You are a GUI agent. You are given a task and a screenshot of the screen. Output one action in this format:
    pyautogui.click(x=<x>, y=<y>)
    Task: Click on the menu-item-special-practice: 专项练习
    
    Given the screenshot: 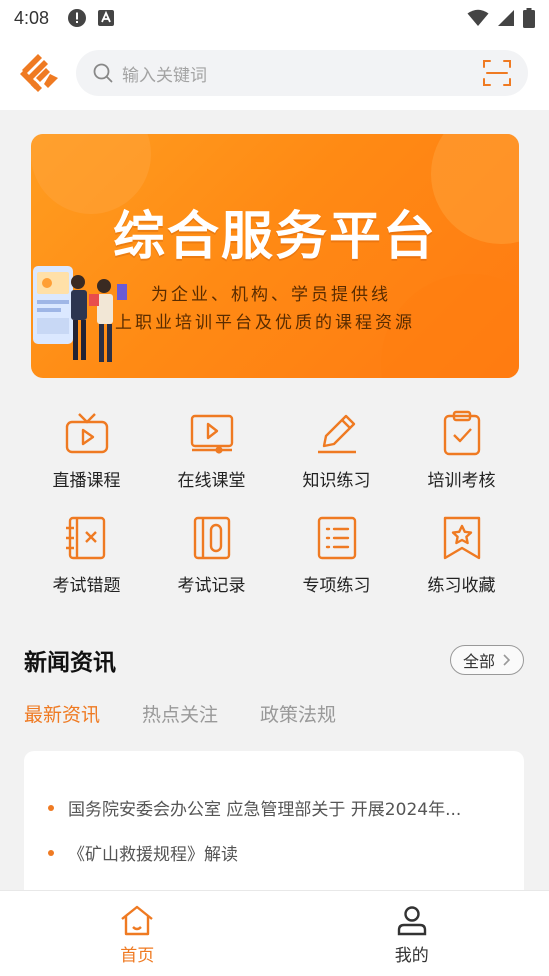 What is the action you would take?
    pyautogui.click(x=336, y=555)
    